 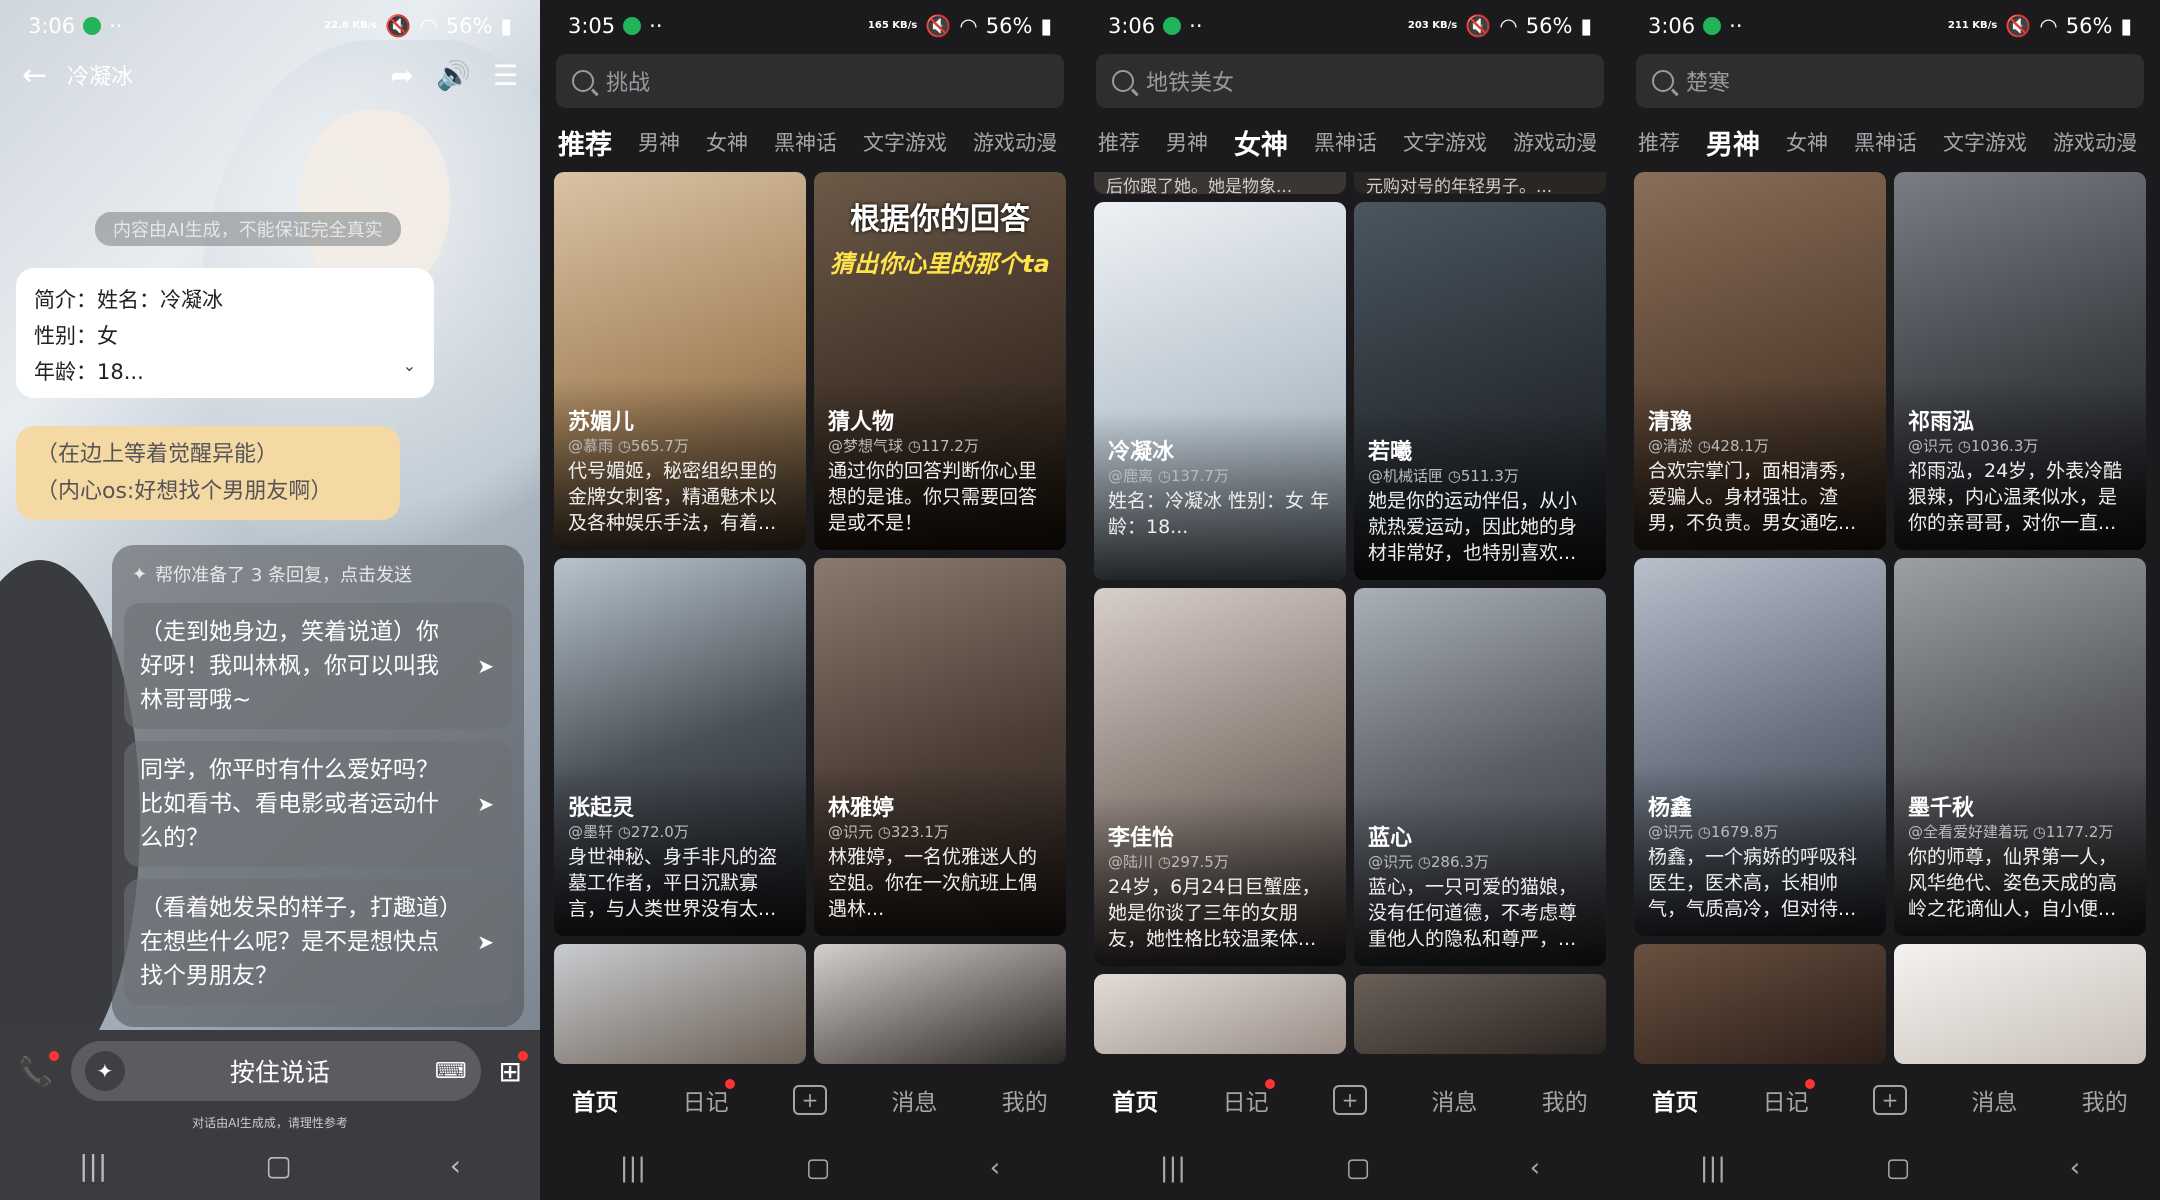 I want to click on speaker-icon: 🔊, so click(x=453, y=75).